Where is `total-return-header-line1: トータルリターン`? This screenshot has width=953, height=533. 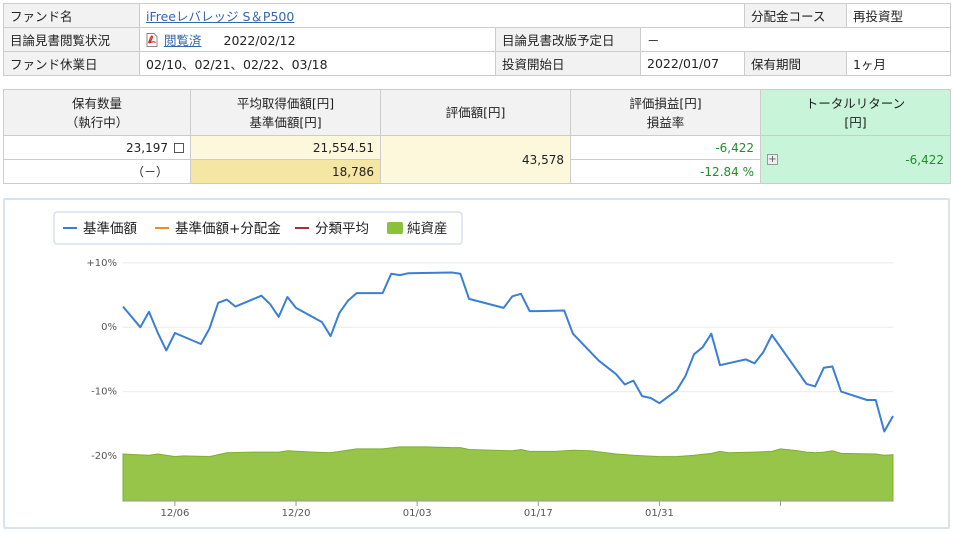 total-return-header-line1: トータルリターン is located at coordinates (855, 103).